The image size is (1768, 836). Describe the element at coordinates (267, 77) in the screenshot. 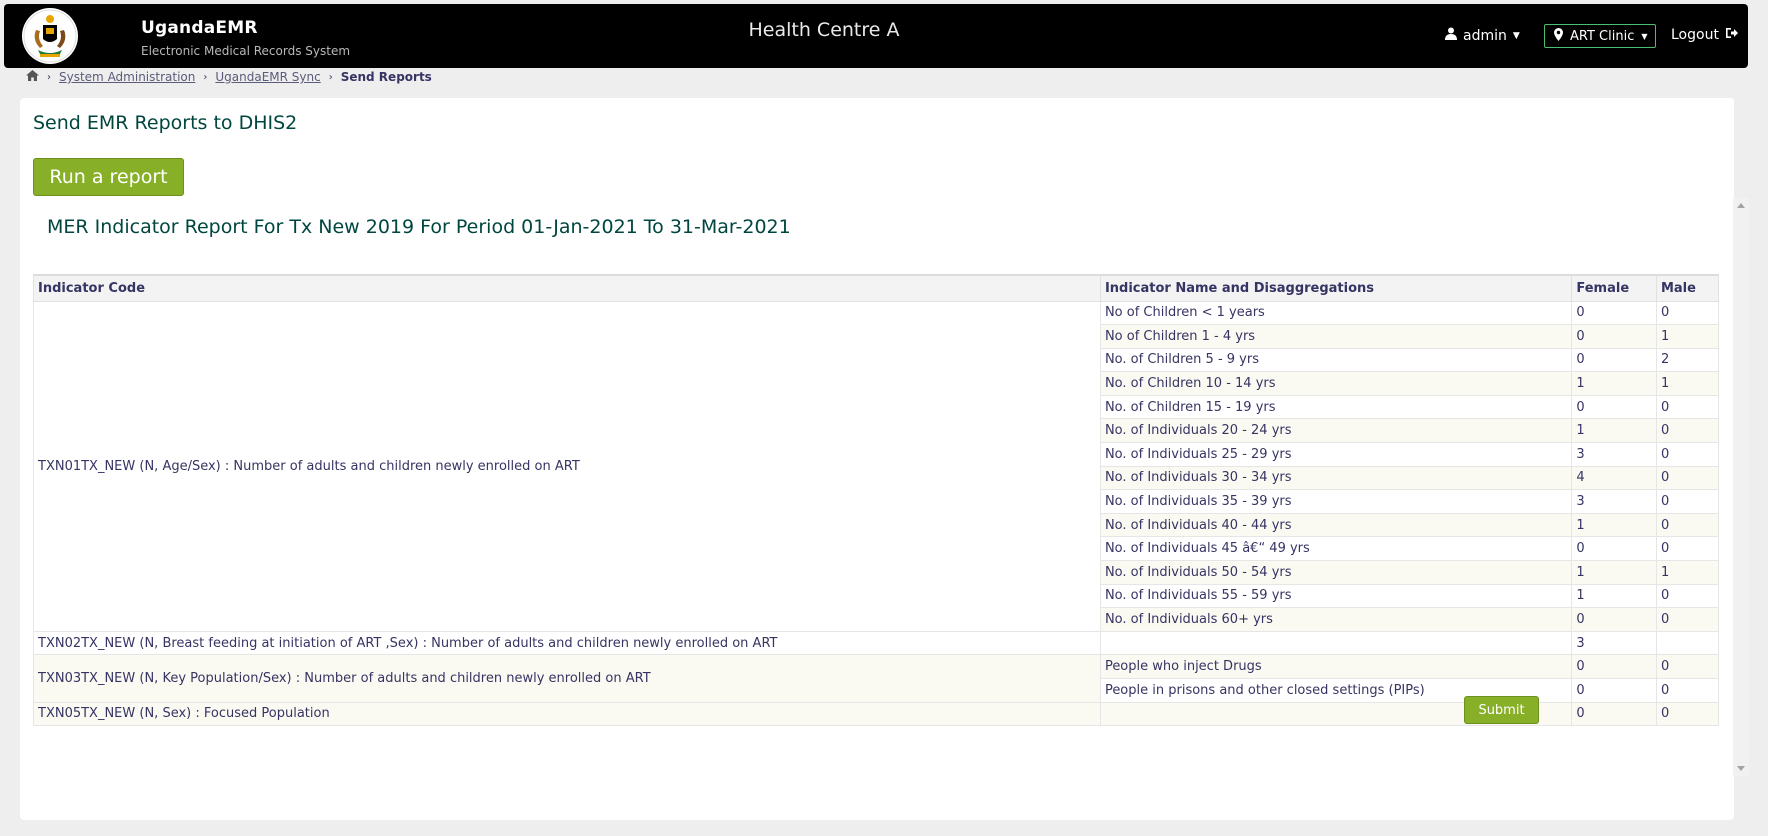

I see `breadcrumb-ugandaemr-sync: UgandaEMR Sync` at that location.